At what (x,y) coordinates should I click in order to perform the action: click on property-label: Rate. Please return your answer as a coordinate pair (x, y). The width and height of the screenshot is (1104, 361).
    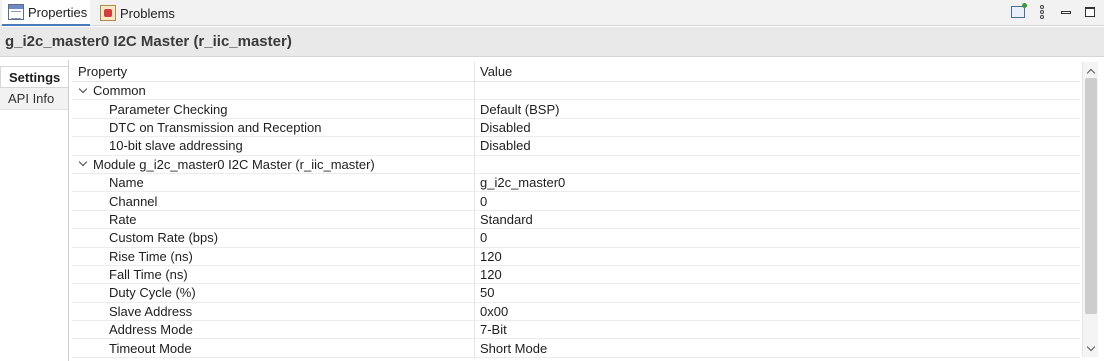
    Looking at the image, I should click on (123, 219).